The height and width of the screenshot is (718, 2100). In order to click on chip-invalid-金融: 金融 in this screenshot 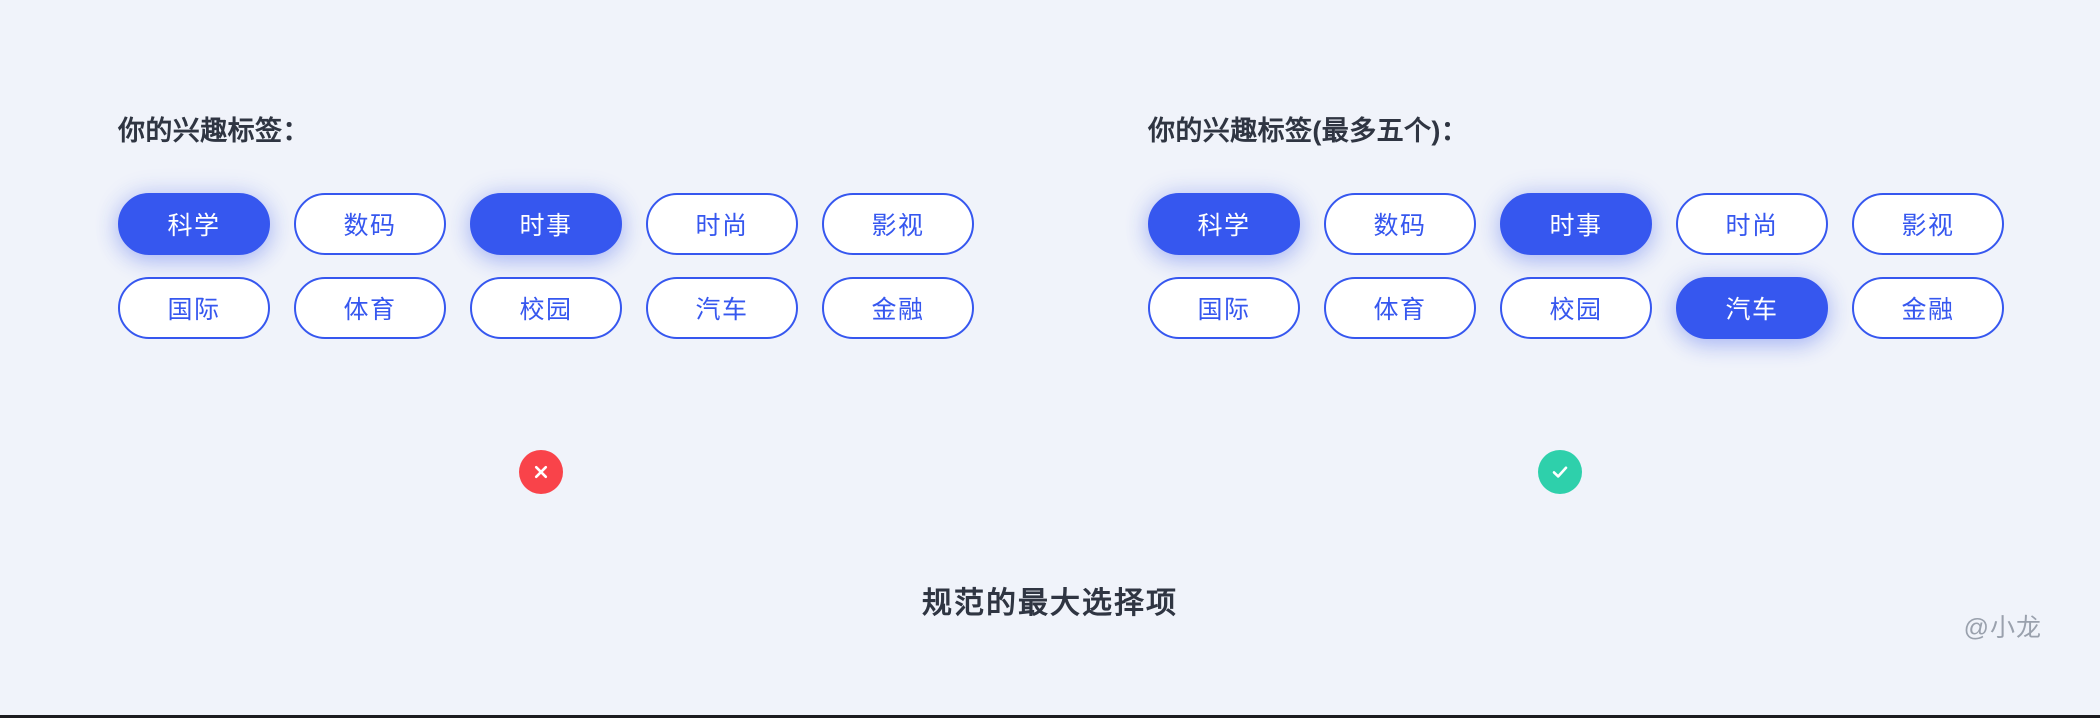, I will do `click(898, 308)`.